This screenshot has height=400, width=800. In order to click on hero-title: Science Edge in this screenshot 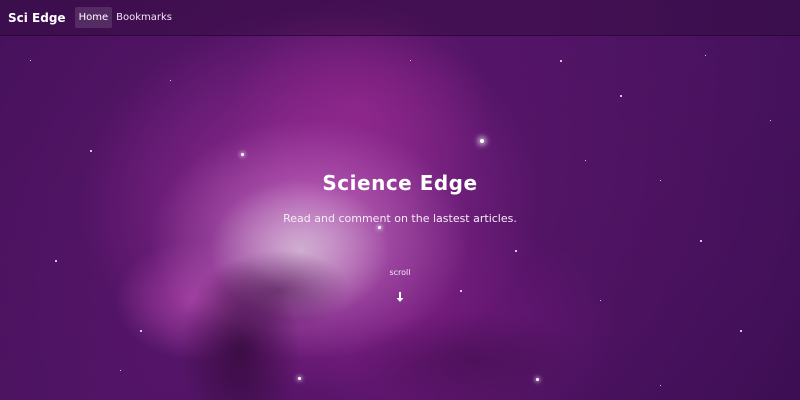, I will do `click(400, 183)`.